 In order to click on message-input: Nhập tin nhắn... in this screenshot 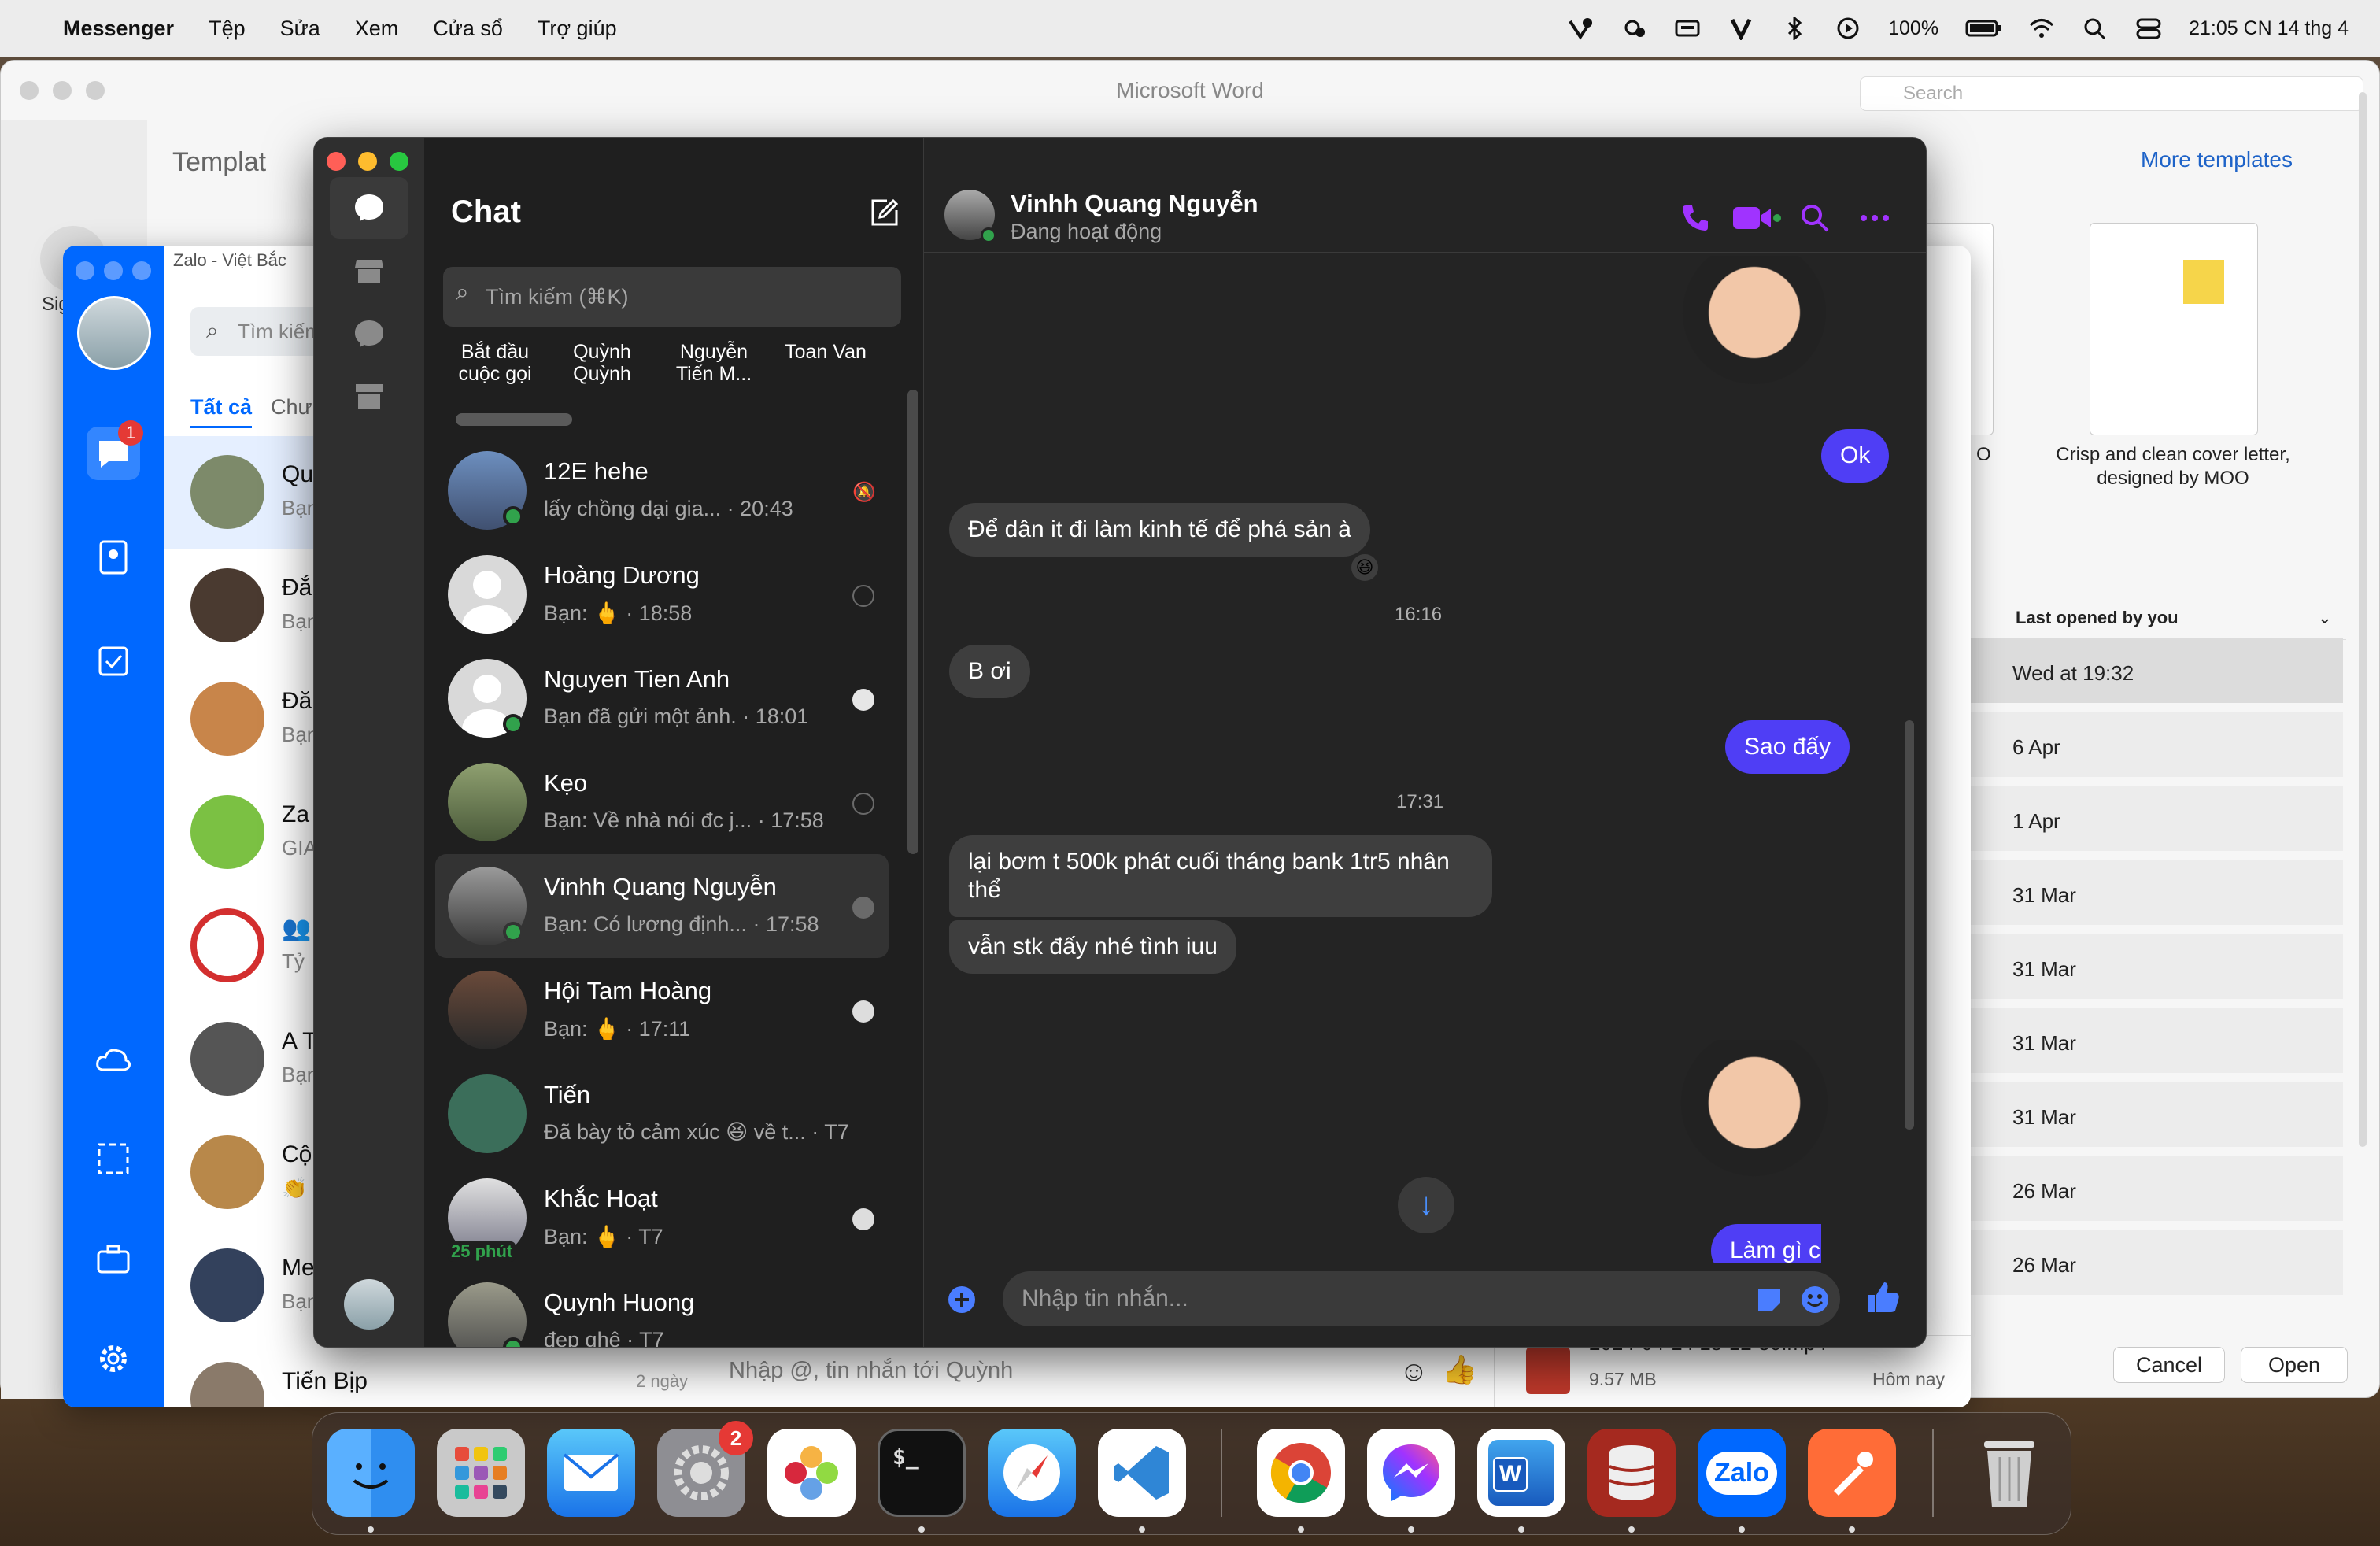, I will do `click(1421, 1299)`.